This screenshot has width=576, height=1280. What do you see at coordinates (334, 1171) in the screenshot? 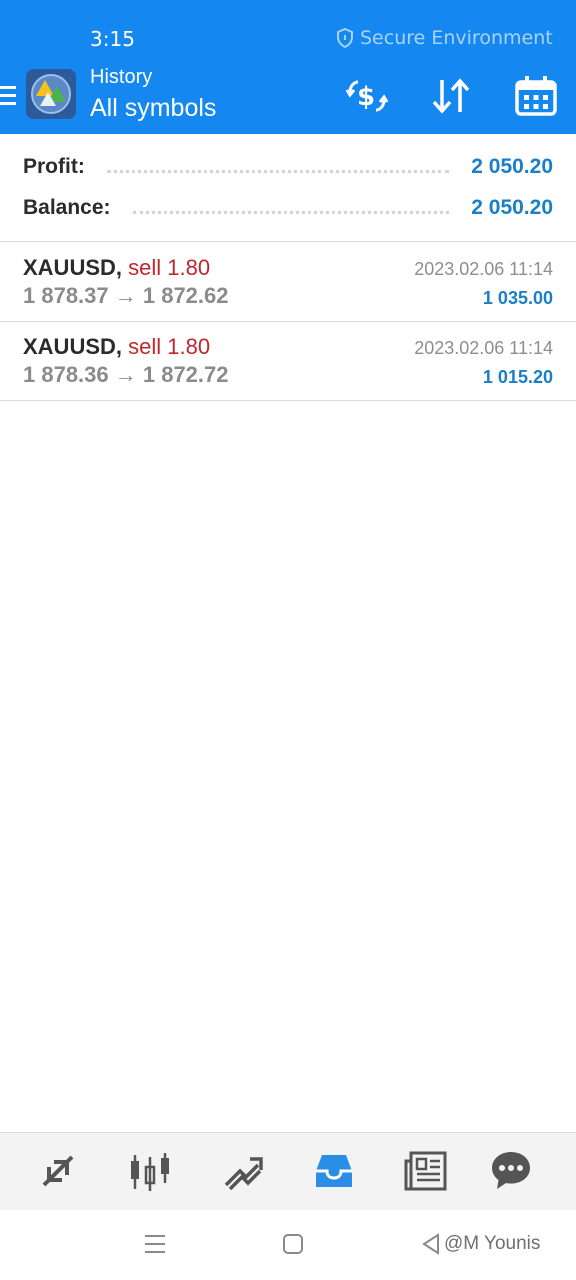
I see `history-icon` at bounding box center [334, 1171].